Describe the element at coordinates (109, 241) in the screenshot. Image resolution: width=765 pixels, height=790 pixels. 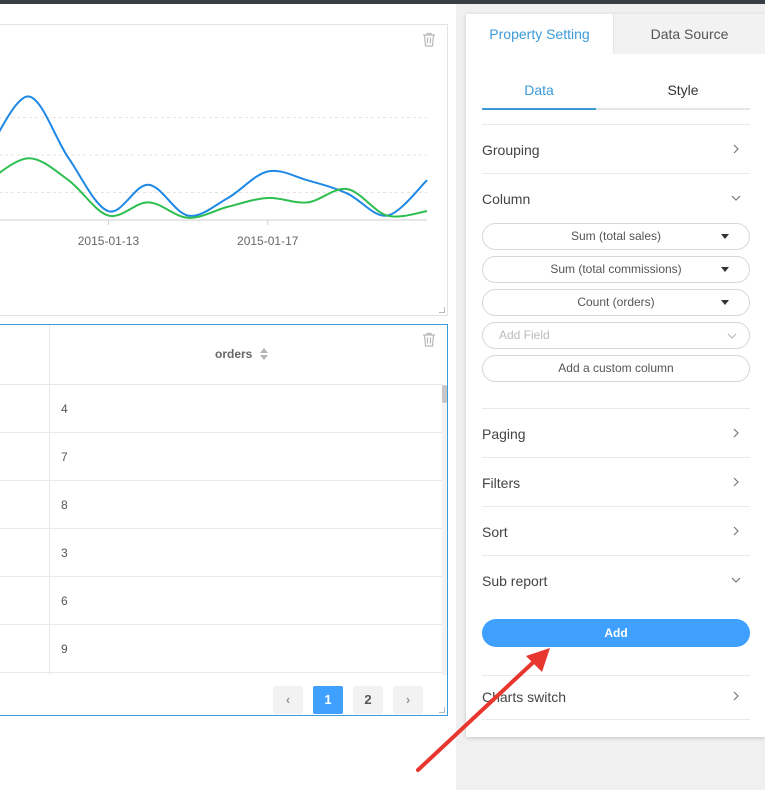
I see `x-tick-label: 2015-01-13` at that location.